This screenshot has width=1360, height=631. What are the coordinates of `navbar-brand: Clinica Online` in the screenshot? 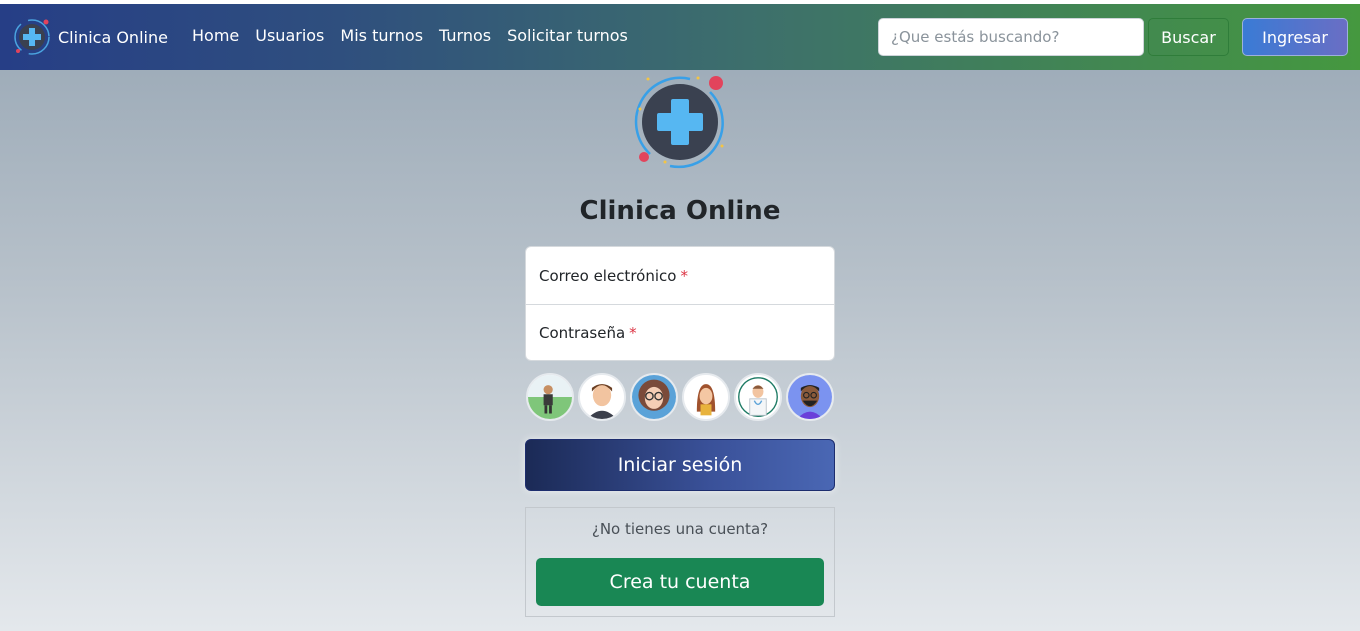 It's located at (90, 37).